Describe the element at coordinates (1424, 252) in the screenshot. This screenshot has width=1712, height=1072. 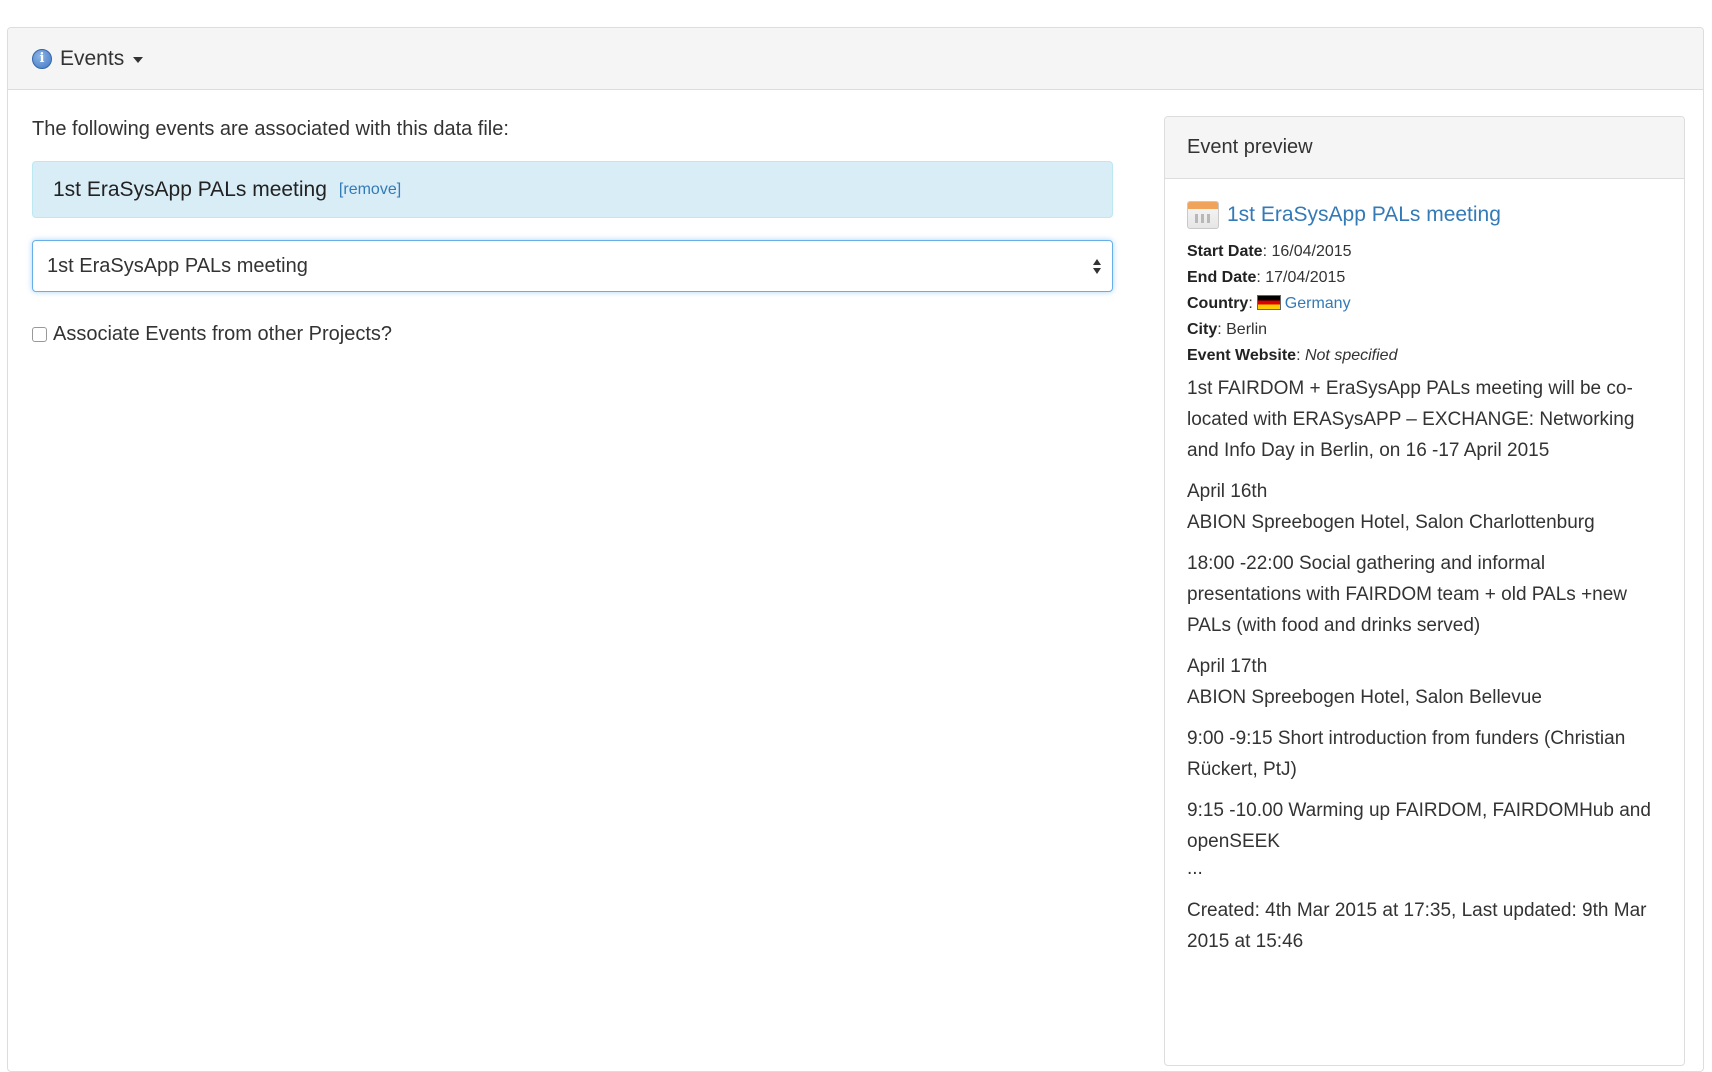
I see `start-date-line: Start Date: 16/04/2015` at that location.